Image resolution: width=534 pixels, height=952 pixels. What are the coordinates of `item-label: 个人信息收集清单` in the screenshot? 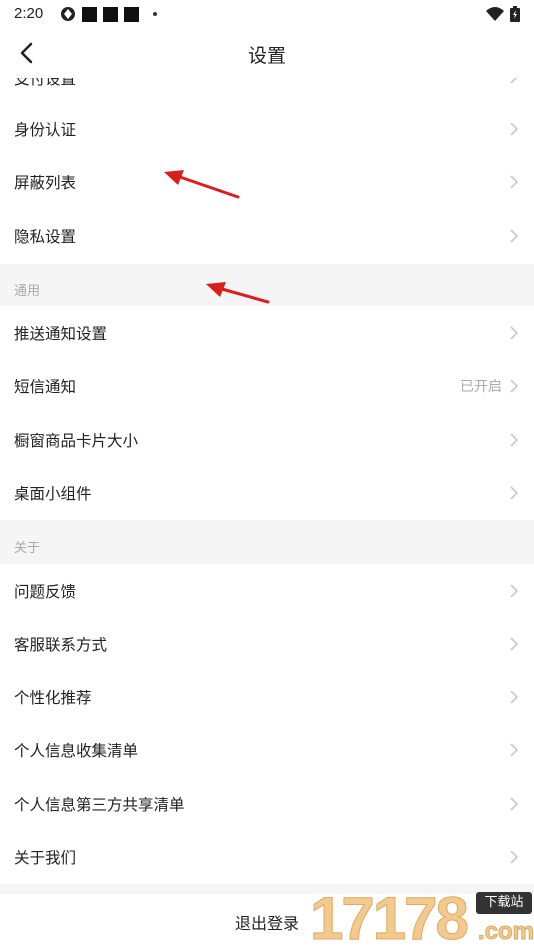 It's located at (76, 751).